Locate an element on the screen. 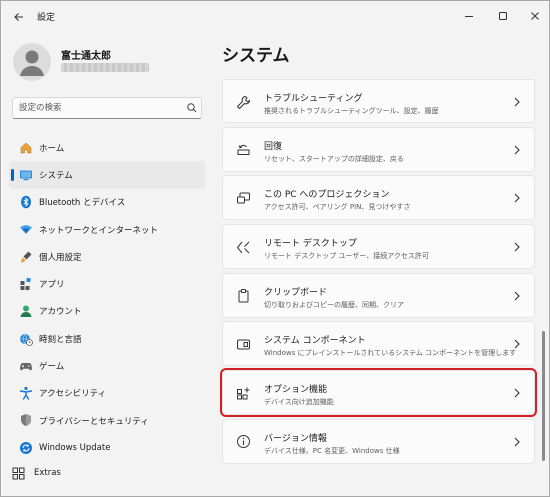  sidebar-item-bluetooth: Bluetooth とデバイス is located at coordinates (107, 202).